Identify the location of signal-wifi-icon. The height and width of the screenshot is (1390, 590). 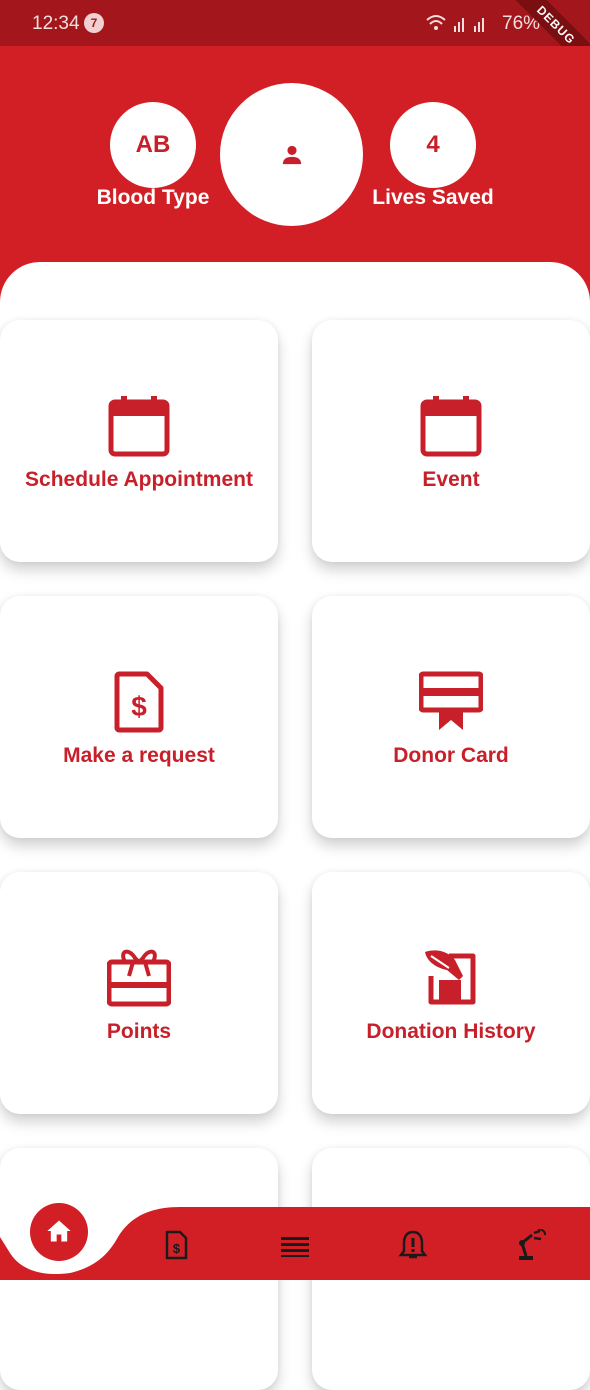
(455, 23).